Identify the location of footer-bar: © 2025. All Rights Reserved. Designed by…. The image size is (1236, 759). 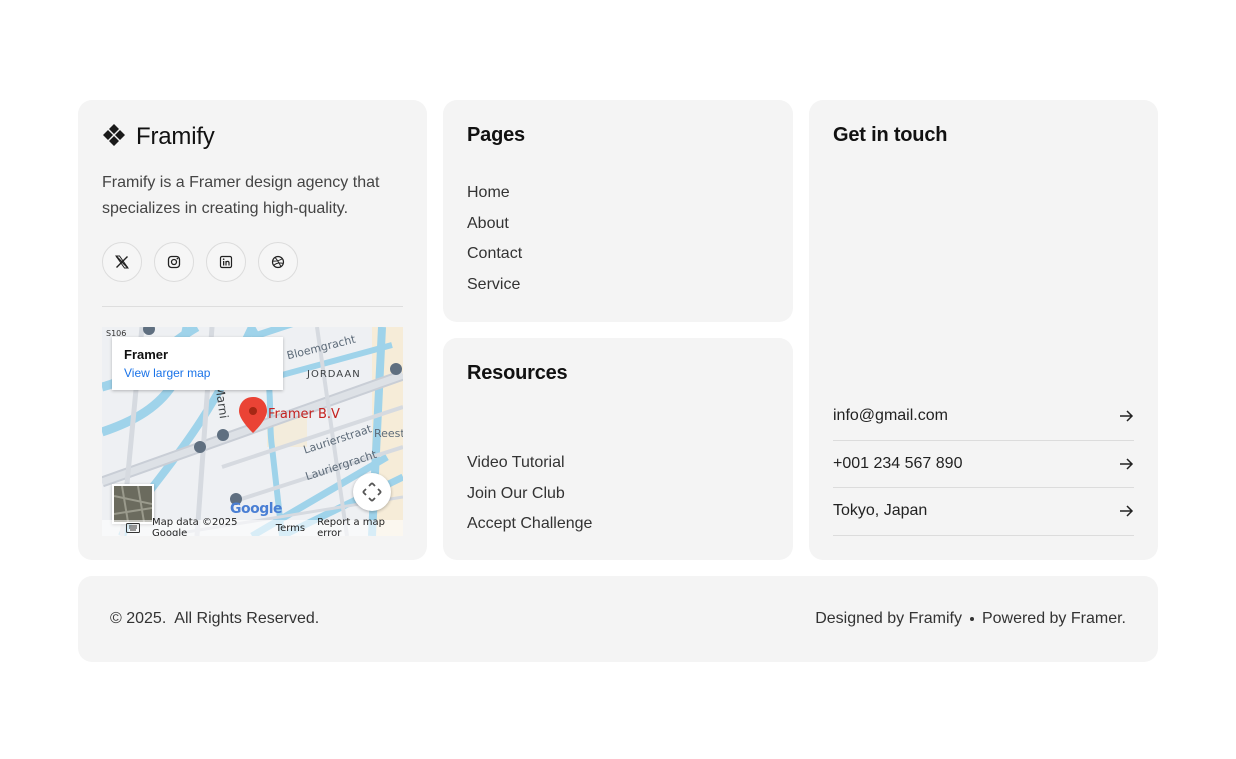
(618, 619).